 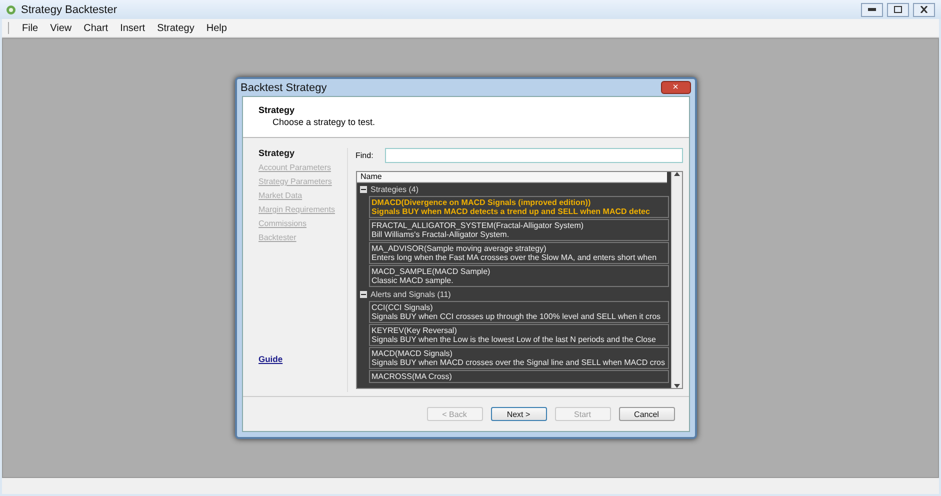 What do you see at coordinates (478, 225) in the screenshot?
I see `strategy-name: FRACTAL_ALLIGATOR_SYSTEM(Fractal-Alligator System)` at bounding box center [478, 225].